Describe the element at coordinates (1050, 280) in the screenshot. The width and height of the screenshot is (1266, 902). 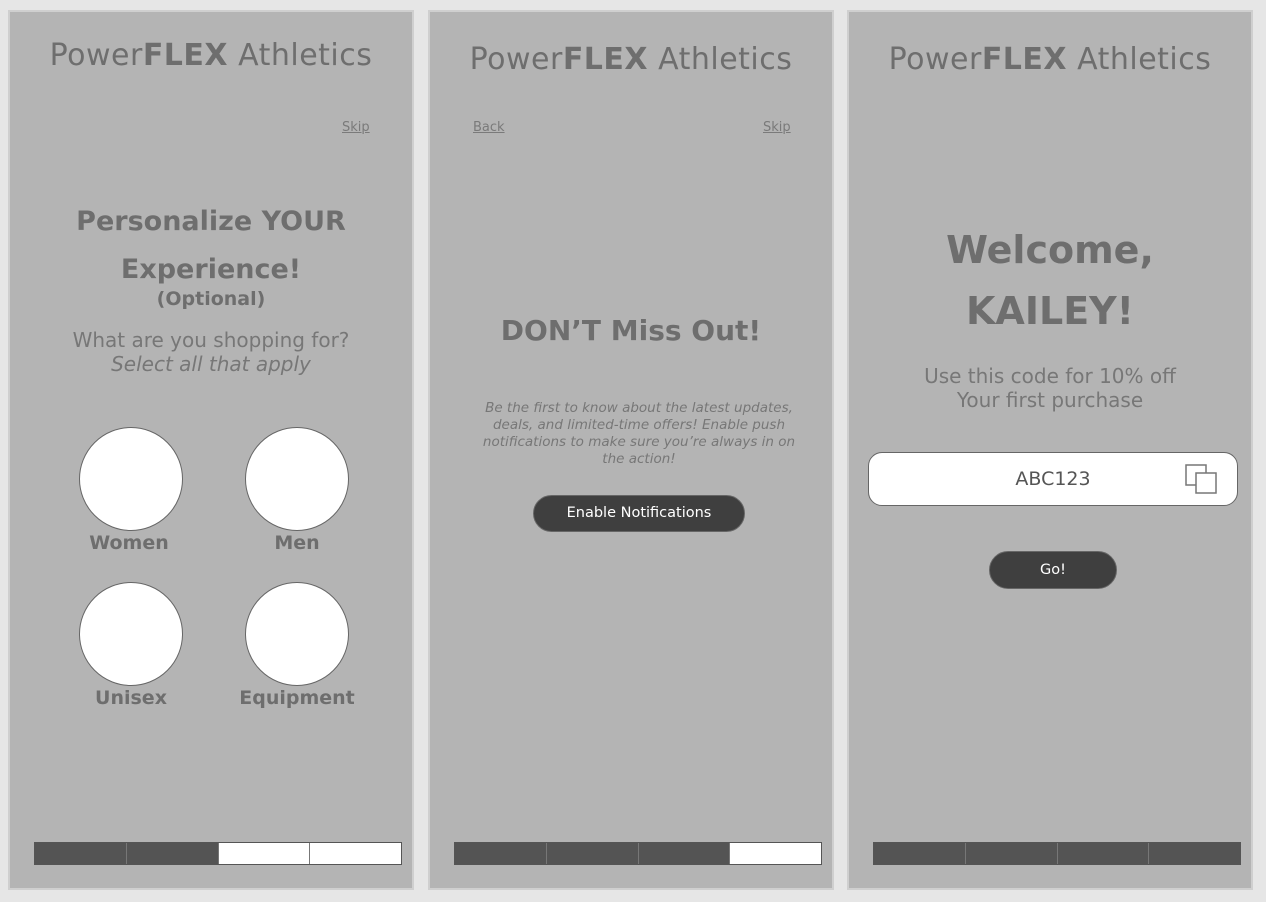
I see `welcome-title: Welcome, KAILEY!` at that location.